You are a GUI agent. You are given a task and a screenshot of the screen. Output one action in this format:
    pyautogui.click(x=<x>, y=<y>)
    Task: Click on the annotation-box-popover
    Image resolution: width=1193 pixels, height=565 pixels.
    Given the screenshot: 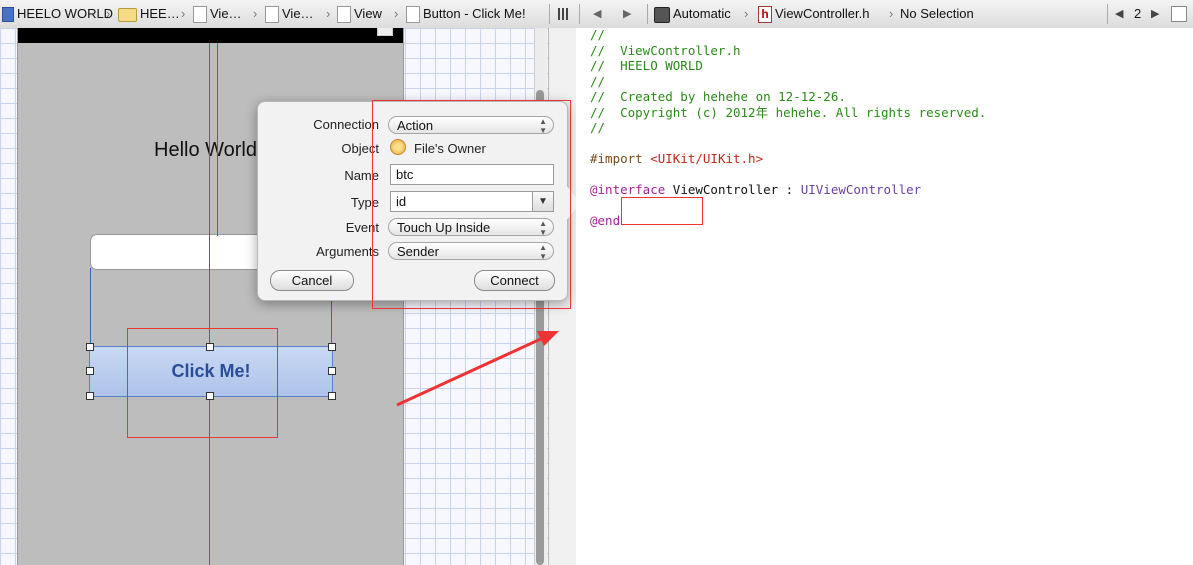 What is the action you would take?
    pyautogui.click(x=471, y=204)
    